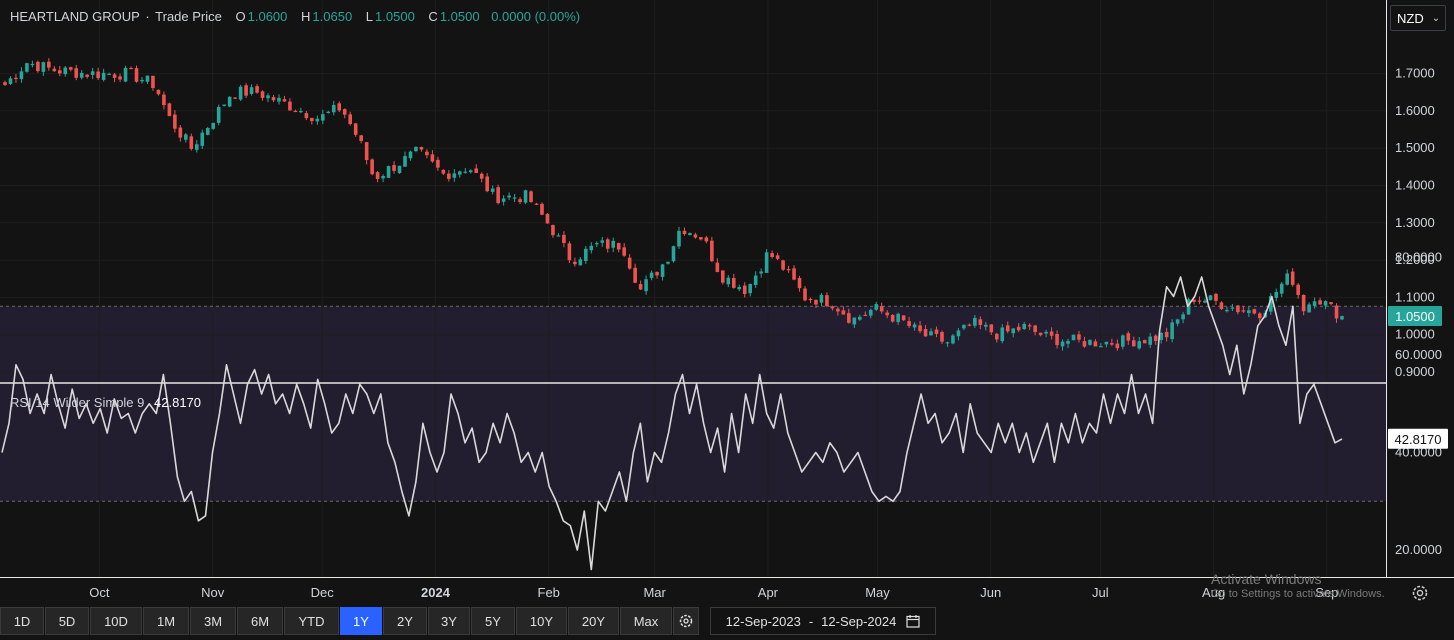 Image resolution: width=1454 pixels, height=640 pixels. I want to click on range-button-10d: 10D, so click(116, 621).